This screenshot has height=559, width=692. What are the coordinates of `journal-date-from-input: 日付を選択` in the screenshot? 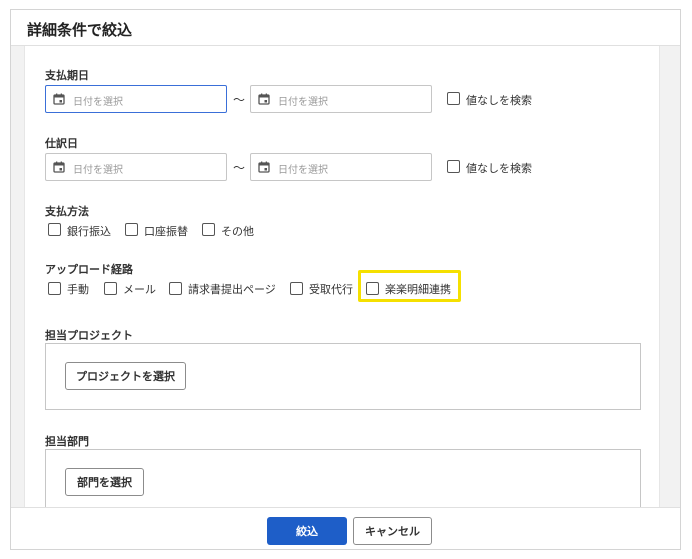 It's located at (136, 167).